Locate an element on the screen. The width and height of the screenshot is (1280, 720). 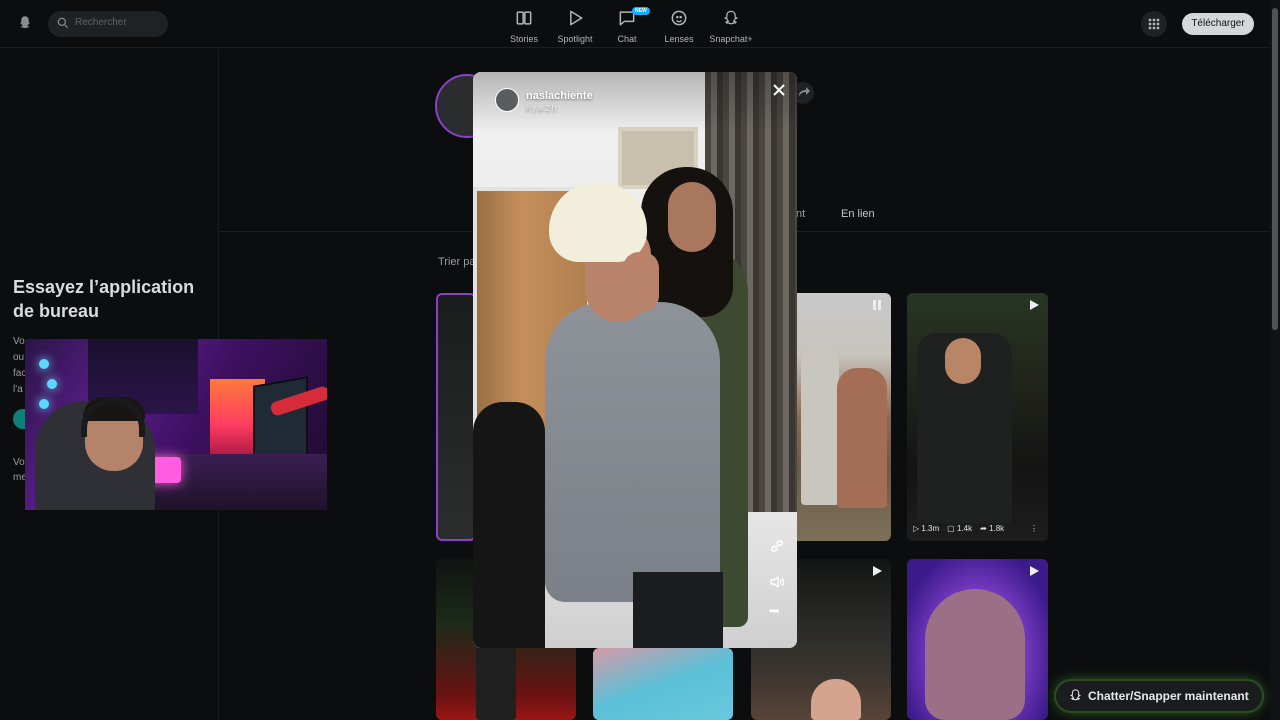
promo-title: Essayez l’application de bureau is located at coordinates (104, 299).